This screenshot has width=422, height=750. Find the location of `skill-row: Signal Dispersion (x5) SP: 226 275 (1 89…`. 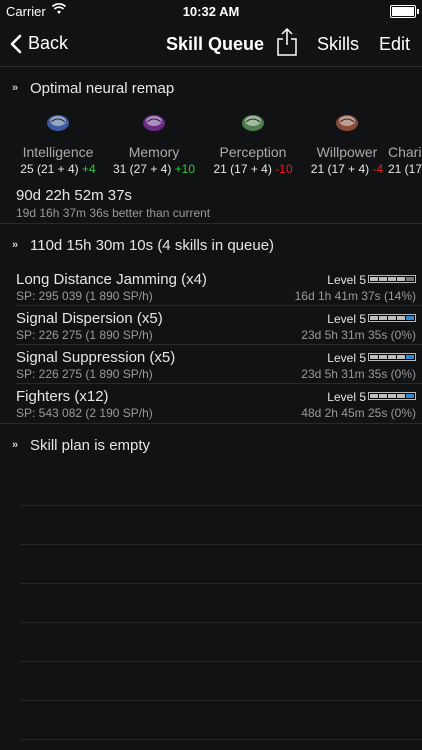

skill-row: Signal Dispersion (x5) SP: 226 275 (1 89… is located at coordinates (211, 325).